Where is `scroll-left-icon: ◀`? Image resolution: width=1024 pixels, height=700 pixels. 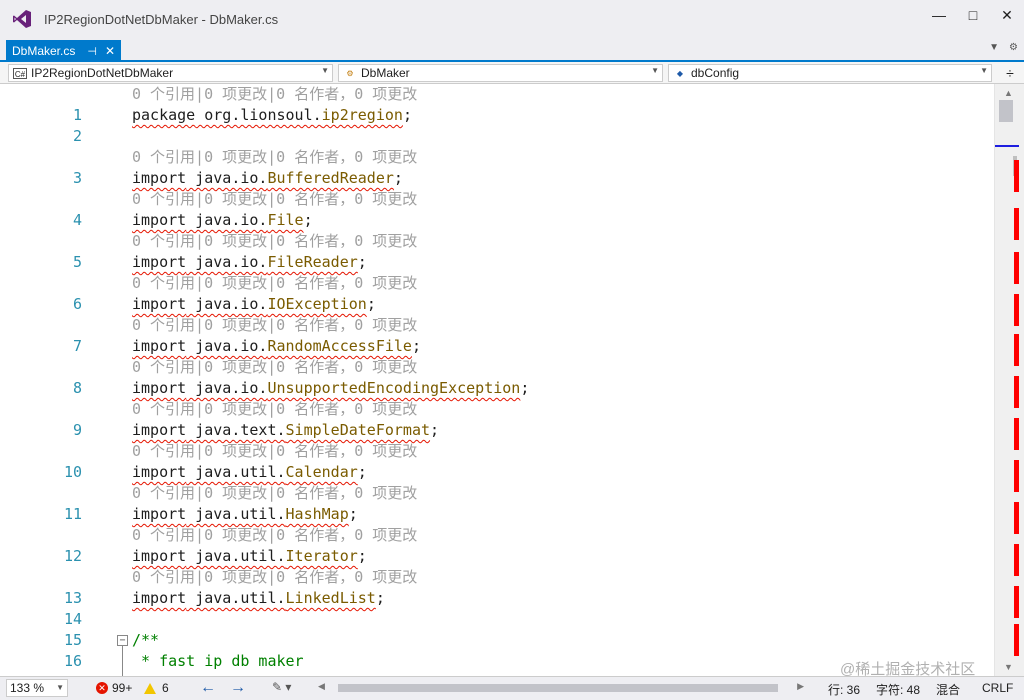
scroll-left-icon: ◀ is located at coordinates (321, 686).